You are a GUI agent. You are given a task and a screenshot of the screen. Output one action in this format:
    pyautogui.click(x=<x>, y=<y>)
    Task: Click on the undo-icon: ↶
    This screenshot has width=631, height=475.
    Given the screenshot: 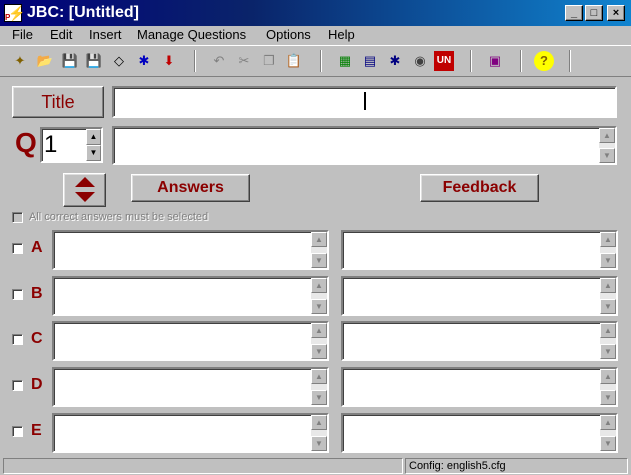 What is the action you would take?
    pyautogui.click(x=219, y=61)
    